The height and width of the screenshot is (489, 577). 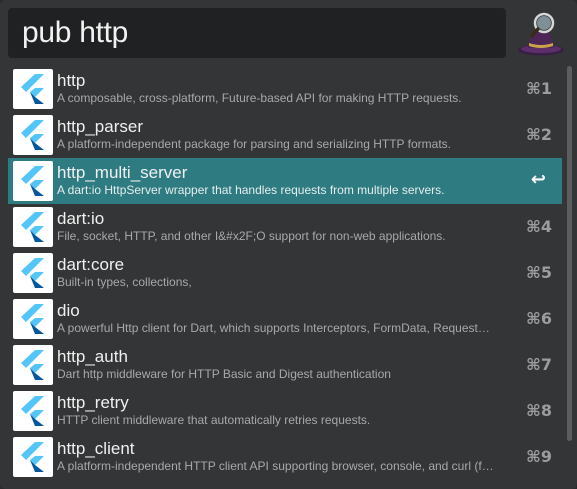 I want to click on result-subtitle: Built-in types, collections,, so click(x=124, y=282).